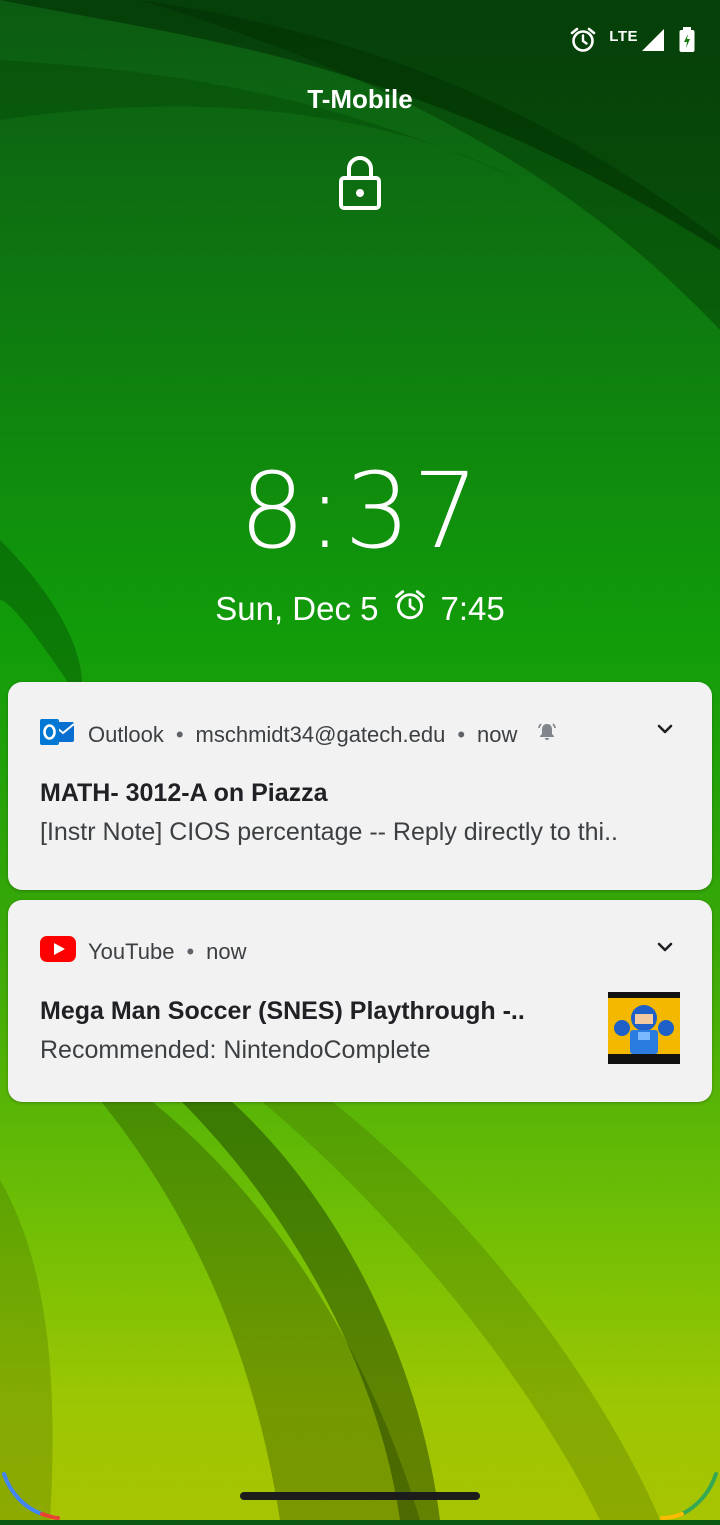  What do you see at coordinates (30, 1482) in the screenshot?
I see `assistant-corner-left` at bounding box center [30, 1482].